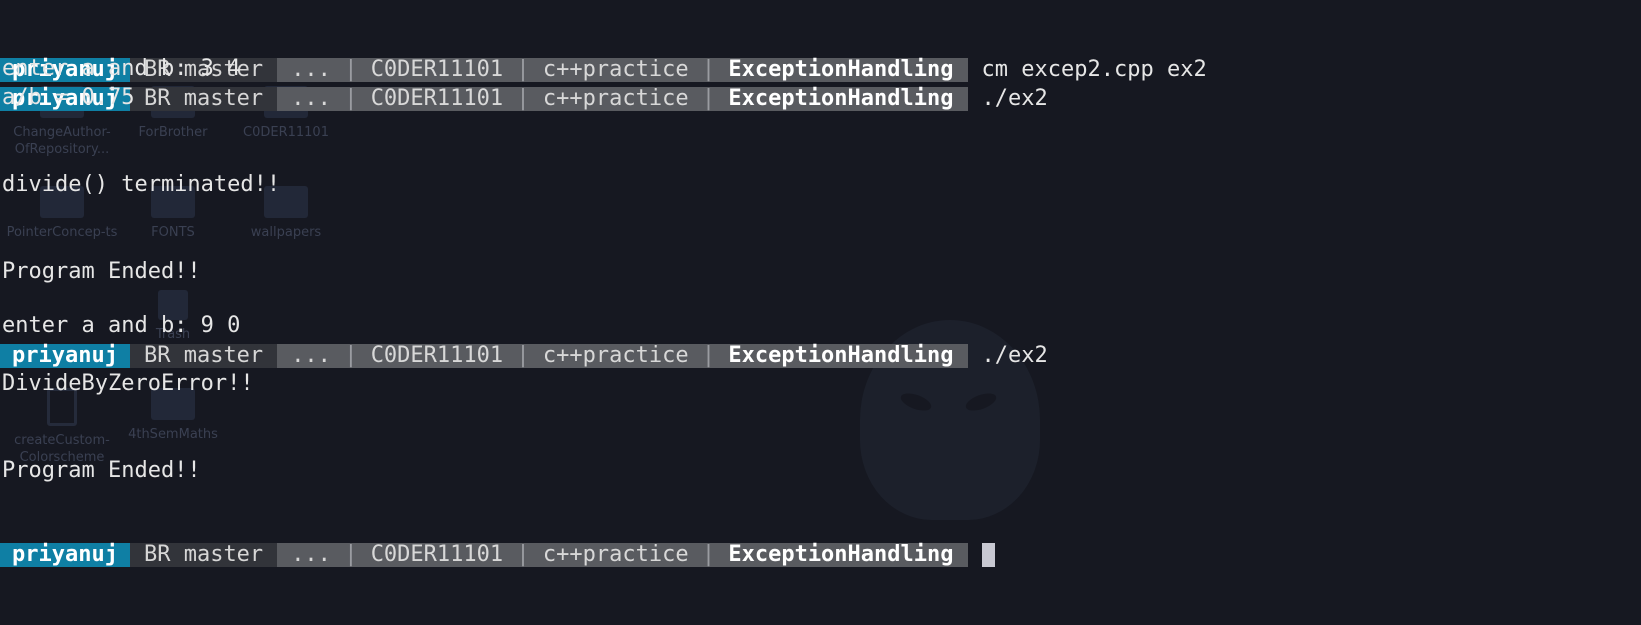 The height and width of the screenshot is (625, 1641). What do you see at coordinates (615, 554) in the screenshot?
I see `path-dir: c++practice` at bounding box center [615, 554].